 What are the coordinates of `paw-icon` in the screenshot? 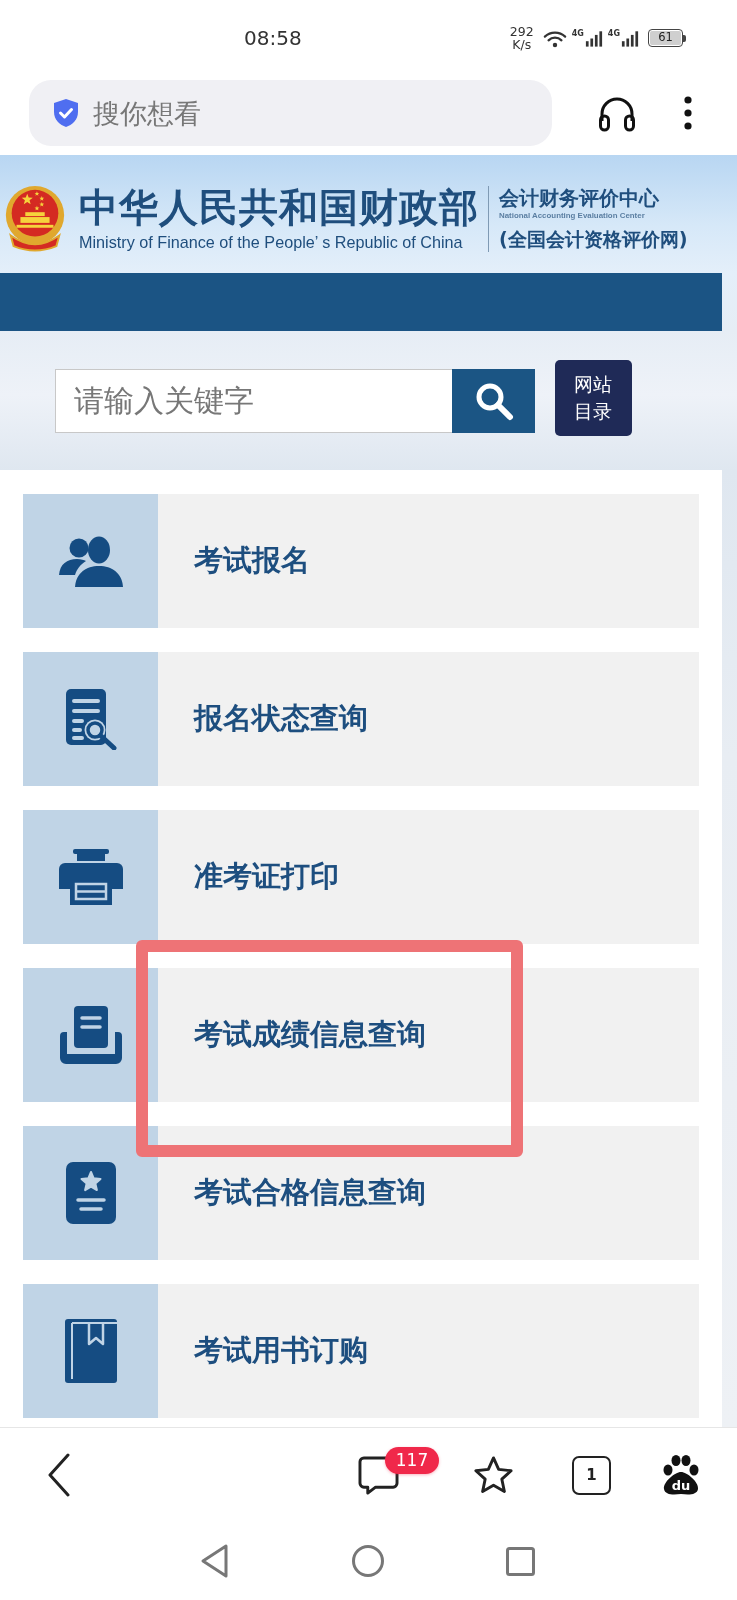 It's located at (681, 1475).